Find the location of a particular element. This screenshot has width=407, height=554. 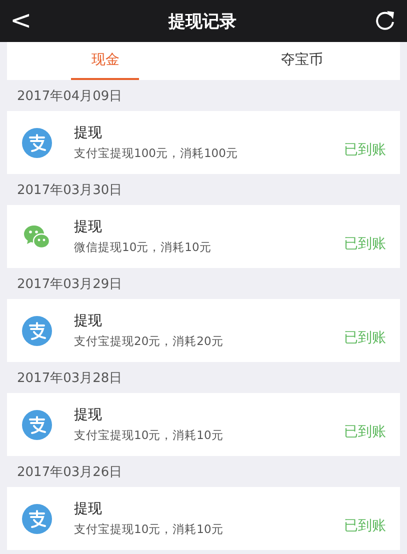

record-card: 提现 支付宝提现100元，消耗100元 已到账 is located at coordinates (203, 142).